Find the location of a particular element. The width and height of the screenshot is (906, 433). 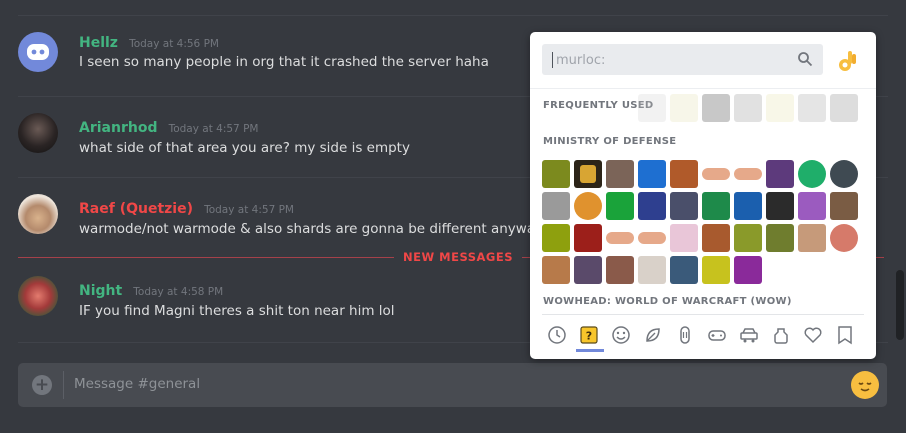

frequently-used-row is located at coordinates (750, 110).